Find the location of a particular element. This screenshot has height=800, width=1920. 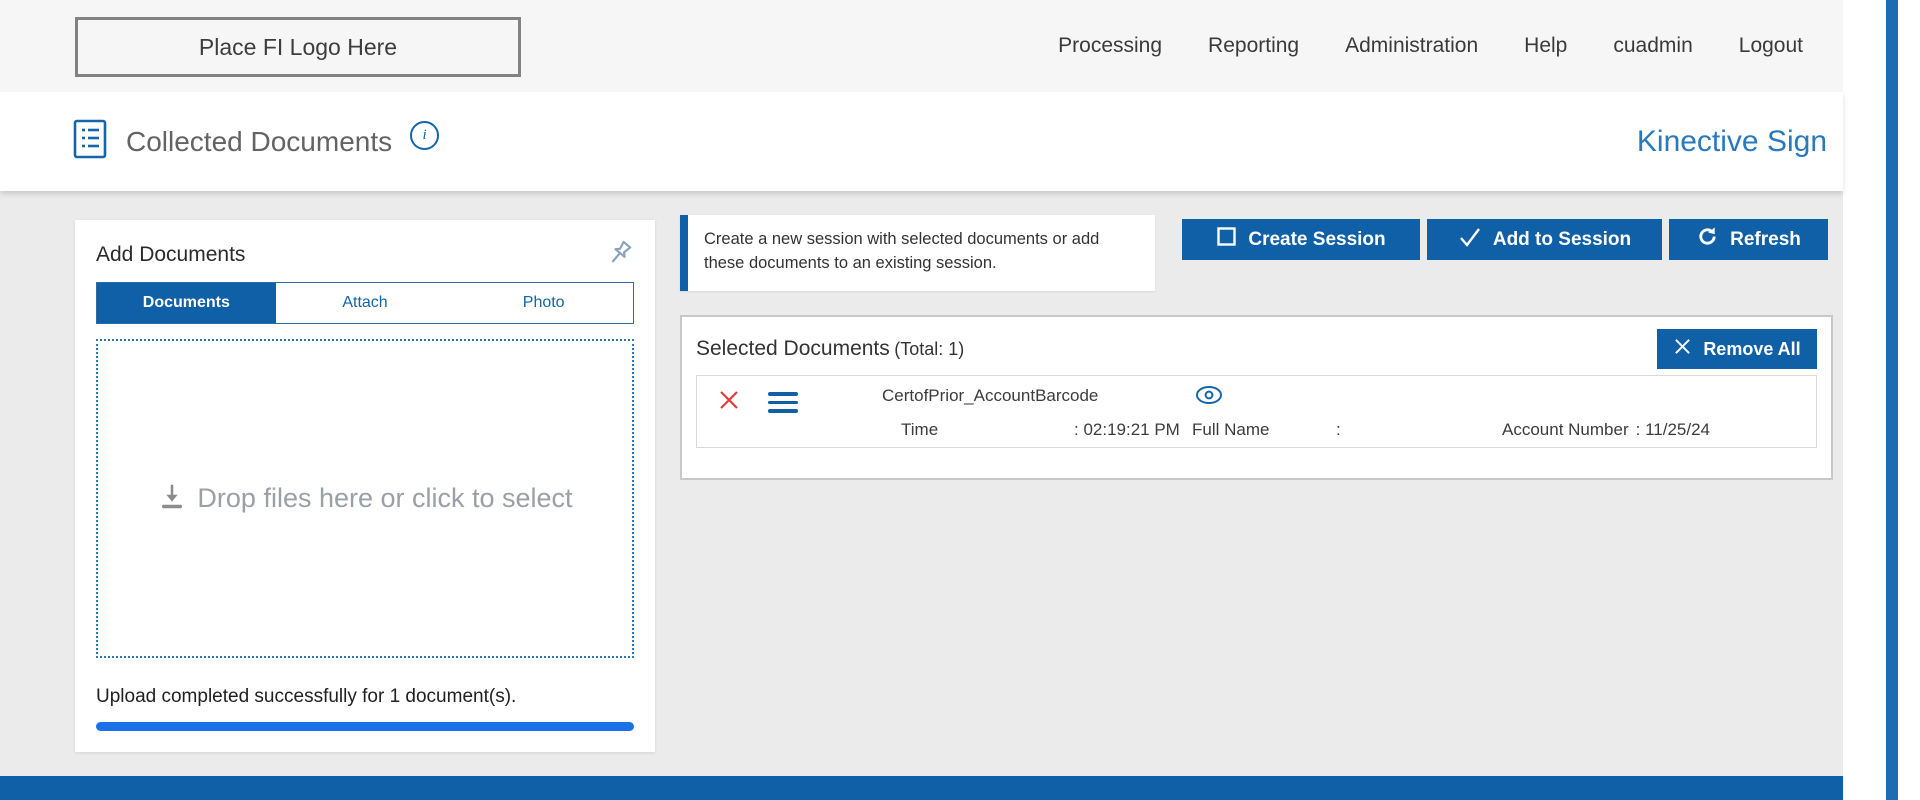

brand-title: Kinective Sign is located at coordinates (1731, 141).